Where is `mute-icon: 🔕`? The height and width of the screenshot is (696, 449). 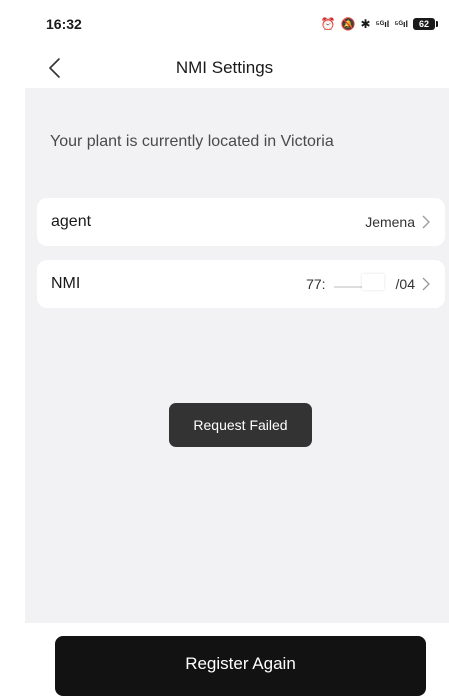 mute-icon: 🔕 is located at coordinates (348, 24).